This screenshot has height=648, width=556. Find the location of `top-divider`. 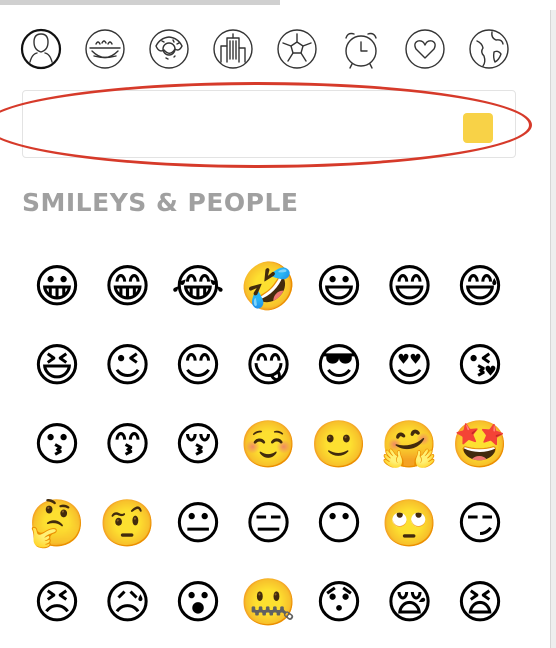

top-divider is located at coordinates (140, 2).